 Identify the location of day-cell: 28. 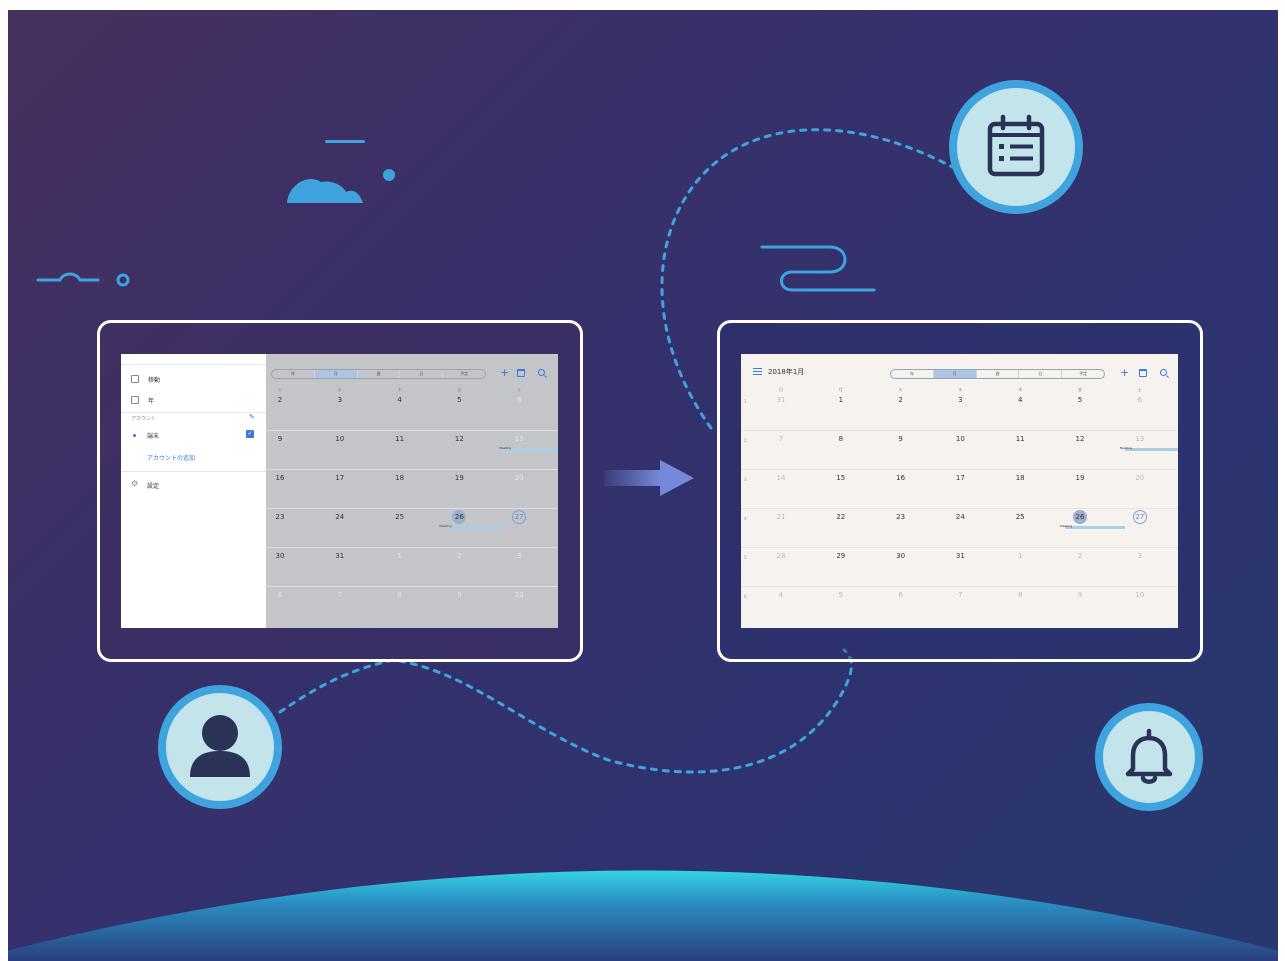
(781, 556).